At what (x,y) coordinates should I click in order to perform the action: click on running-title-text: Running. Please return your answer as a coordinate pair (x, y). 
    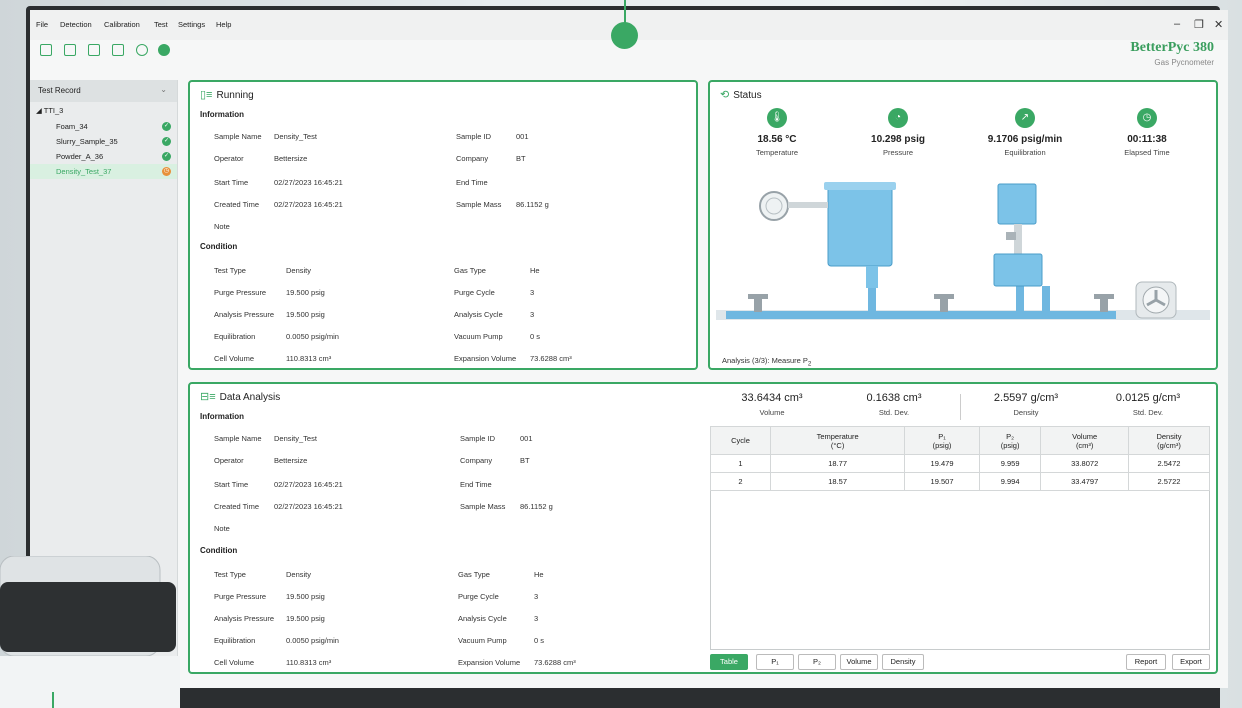
    Looking at the image, I should click on (235, 95).